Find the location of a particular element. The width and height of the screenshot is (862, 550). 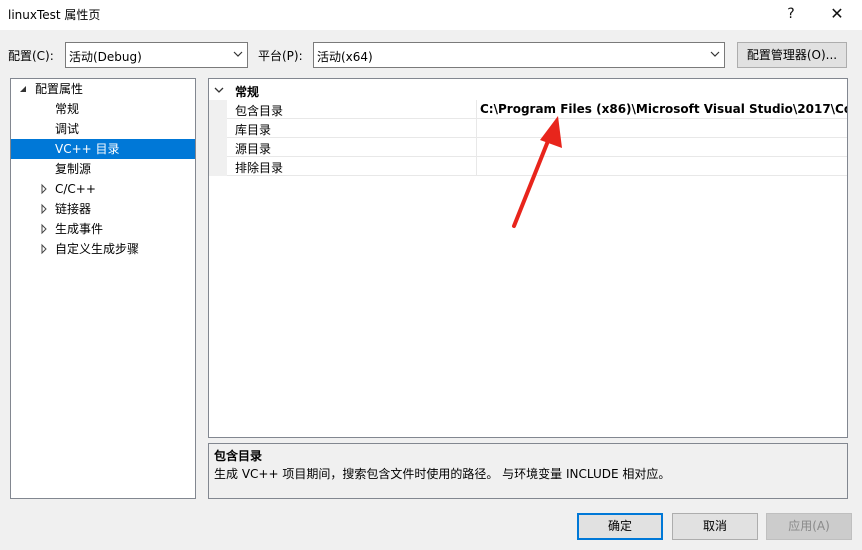

grid-name-cell: 包含目录 is located at coordinates (352, 109).